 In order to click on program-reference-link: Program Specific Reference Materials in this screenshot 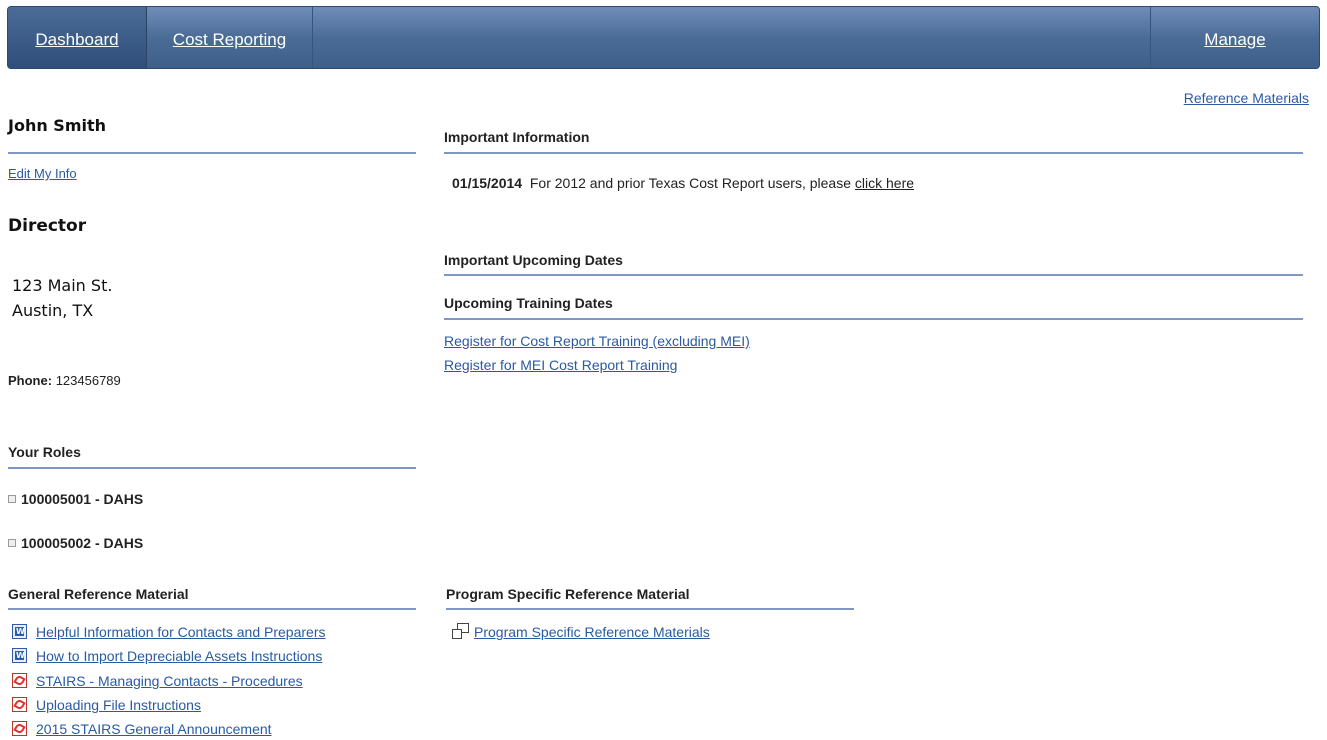, I will do `click(592, 632)`.